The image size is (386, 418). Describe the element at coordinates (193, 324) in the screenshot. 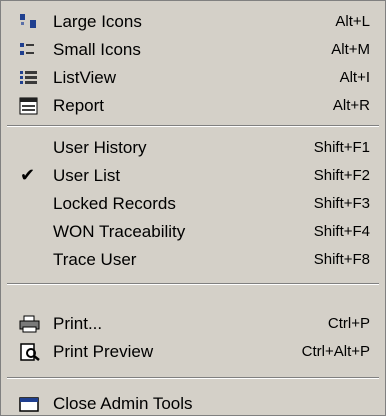

I see `menu-item-print: Print... Ctrl+P` at that location.